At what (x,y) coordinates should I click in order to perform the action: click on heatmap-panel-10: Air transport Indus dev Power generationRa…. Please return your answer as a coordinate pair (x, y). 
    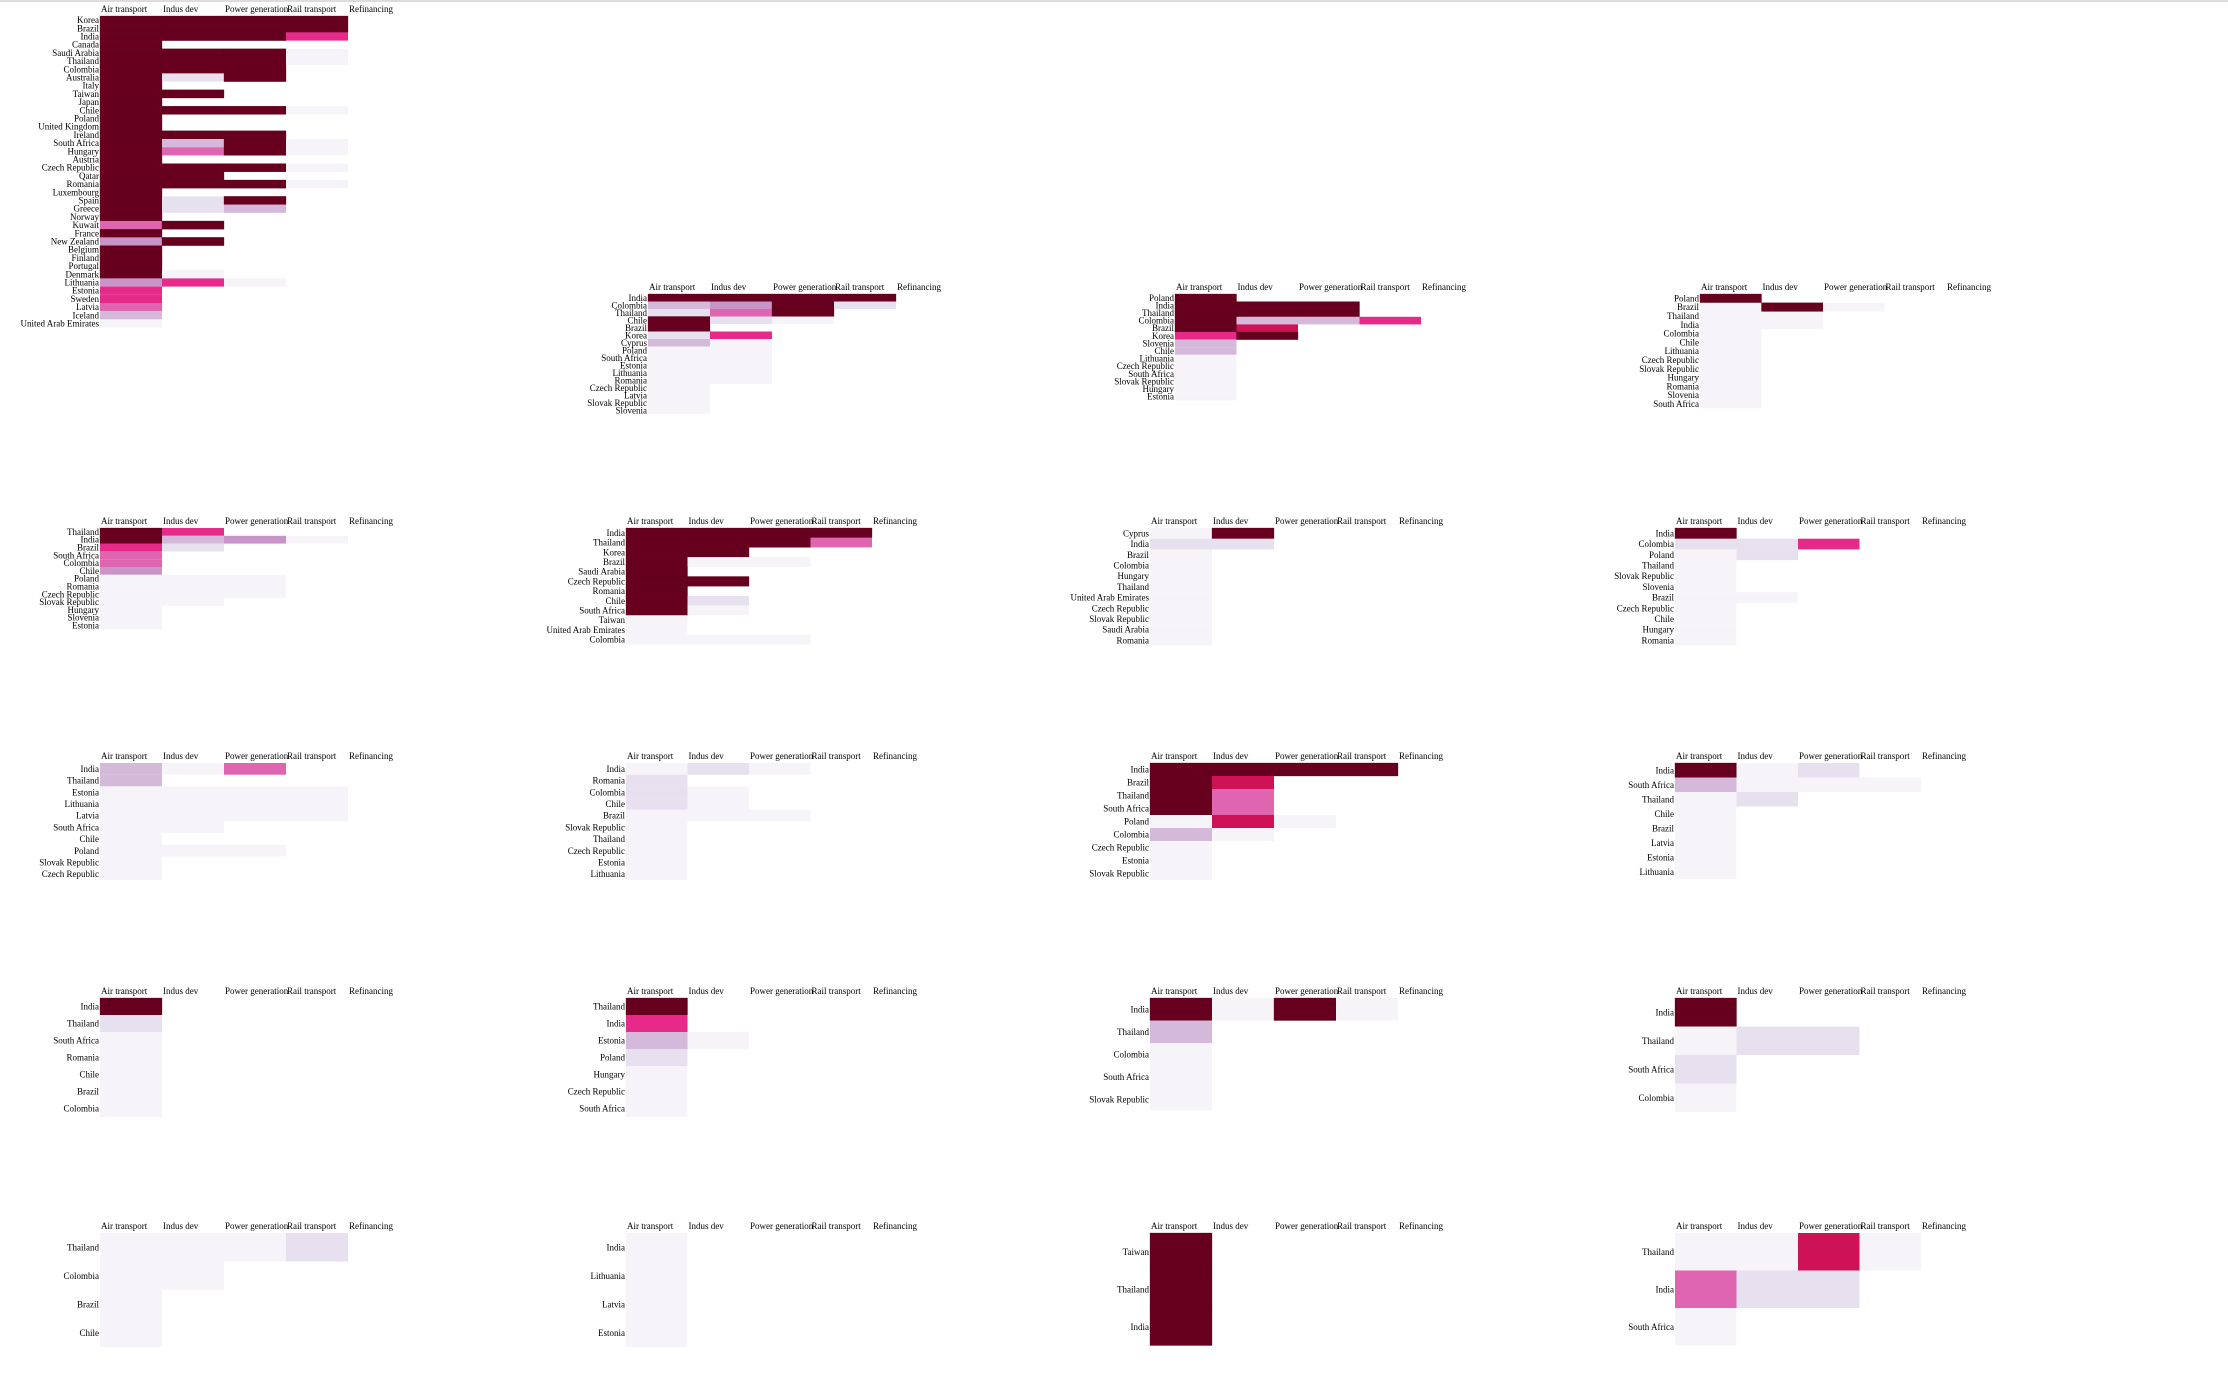
    Looking at the image, I should click on (741, 815).